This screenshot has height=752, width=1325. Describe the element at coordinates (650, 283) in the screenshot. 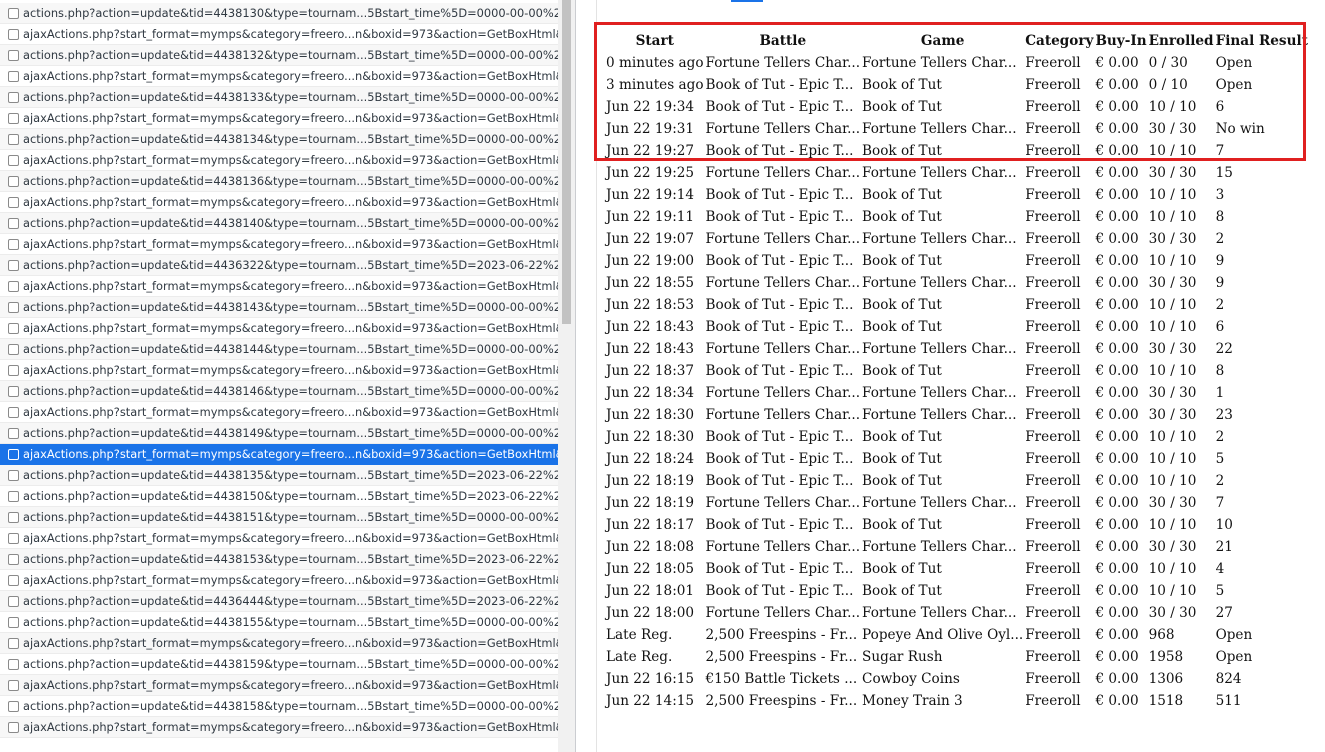

I see `cell-start: Jun 22 18:55` at that location.